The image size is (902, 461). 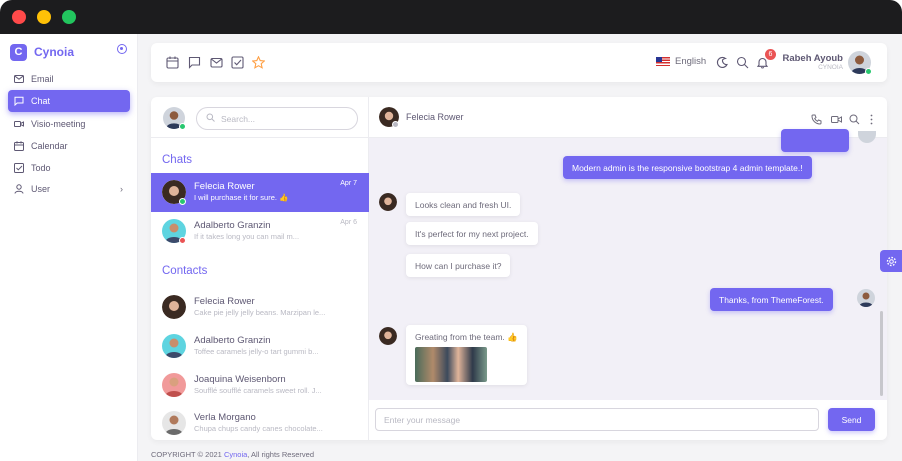 I want to click on theme-toggle-icon, so click(x=722, y=62).